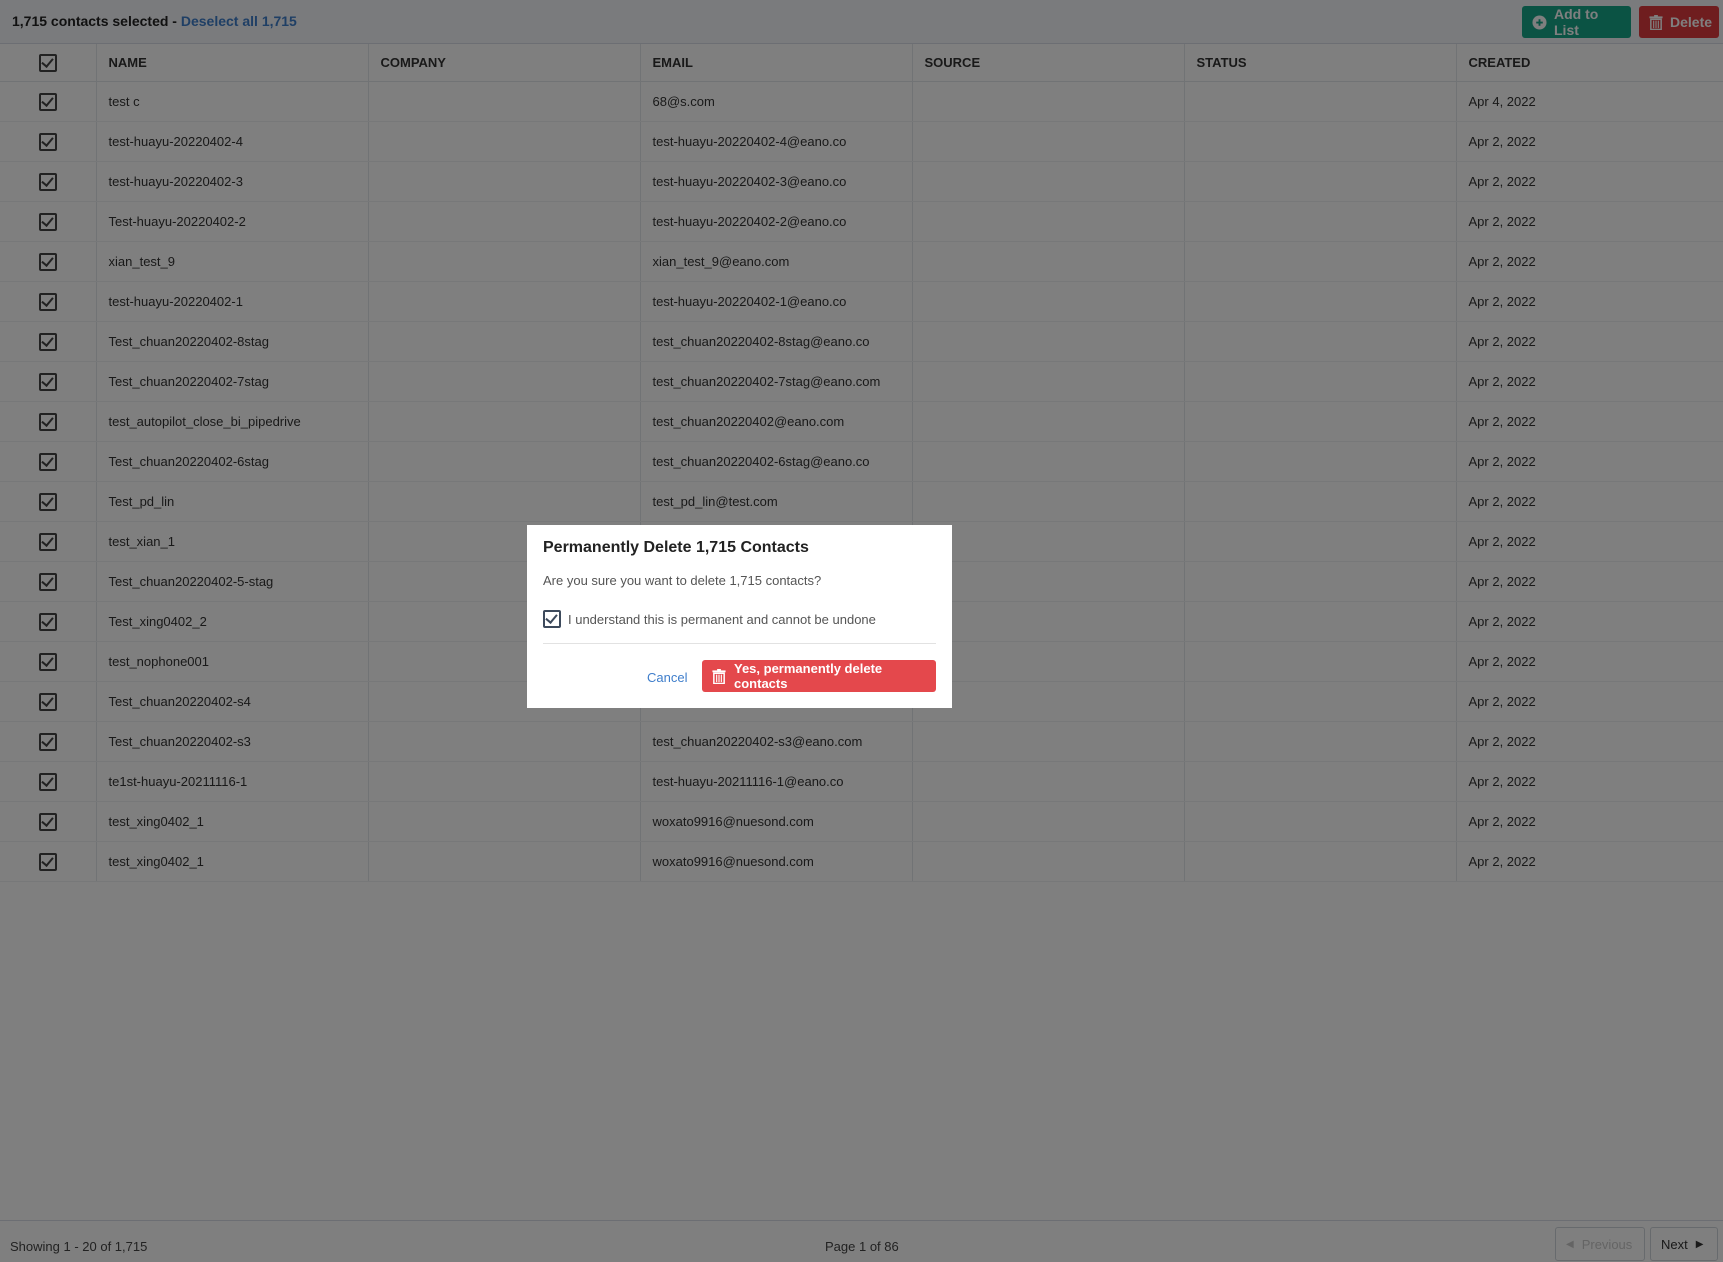 The width and height of the screenshot is (1723, 1262). I want to click on trash-icon, so click(719, 676).